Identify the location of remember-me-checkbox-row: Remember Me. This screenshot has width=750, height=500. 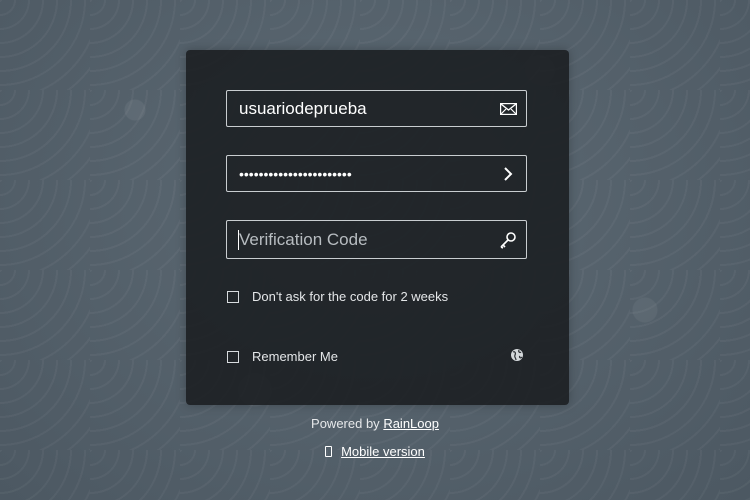
(282, 356).